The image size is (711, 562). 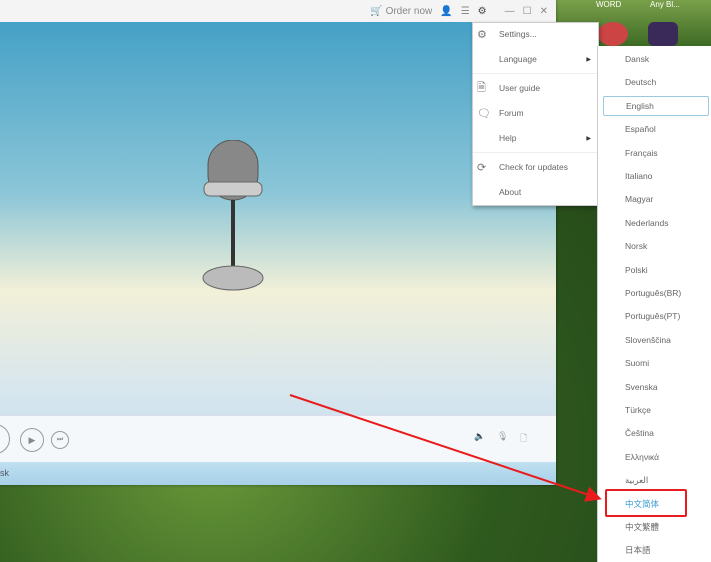 I want to click on annotation-arrow, so click(x=445, y=448).